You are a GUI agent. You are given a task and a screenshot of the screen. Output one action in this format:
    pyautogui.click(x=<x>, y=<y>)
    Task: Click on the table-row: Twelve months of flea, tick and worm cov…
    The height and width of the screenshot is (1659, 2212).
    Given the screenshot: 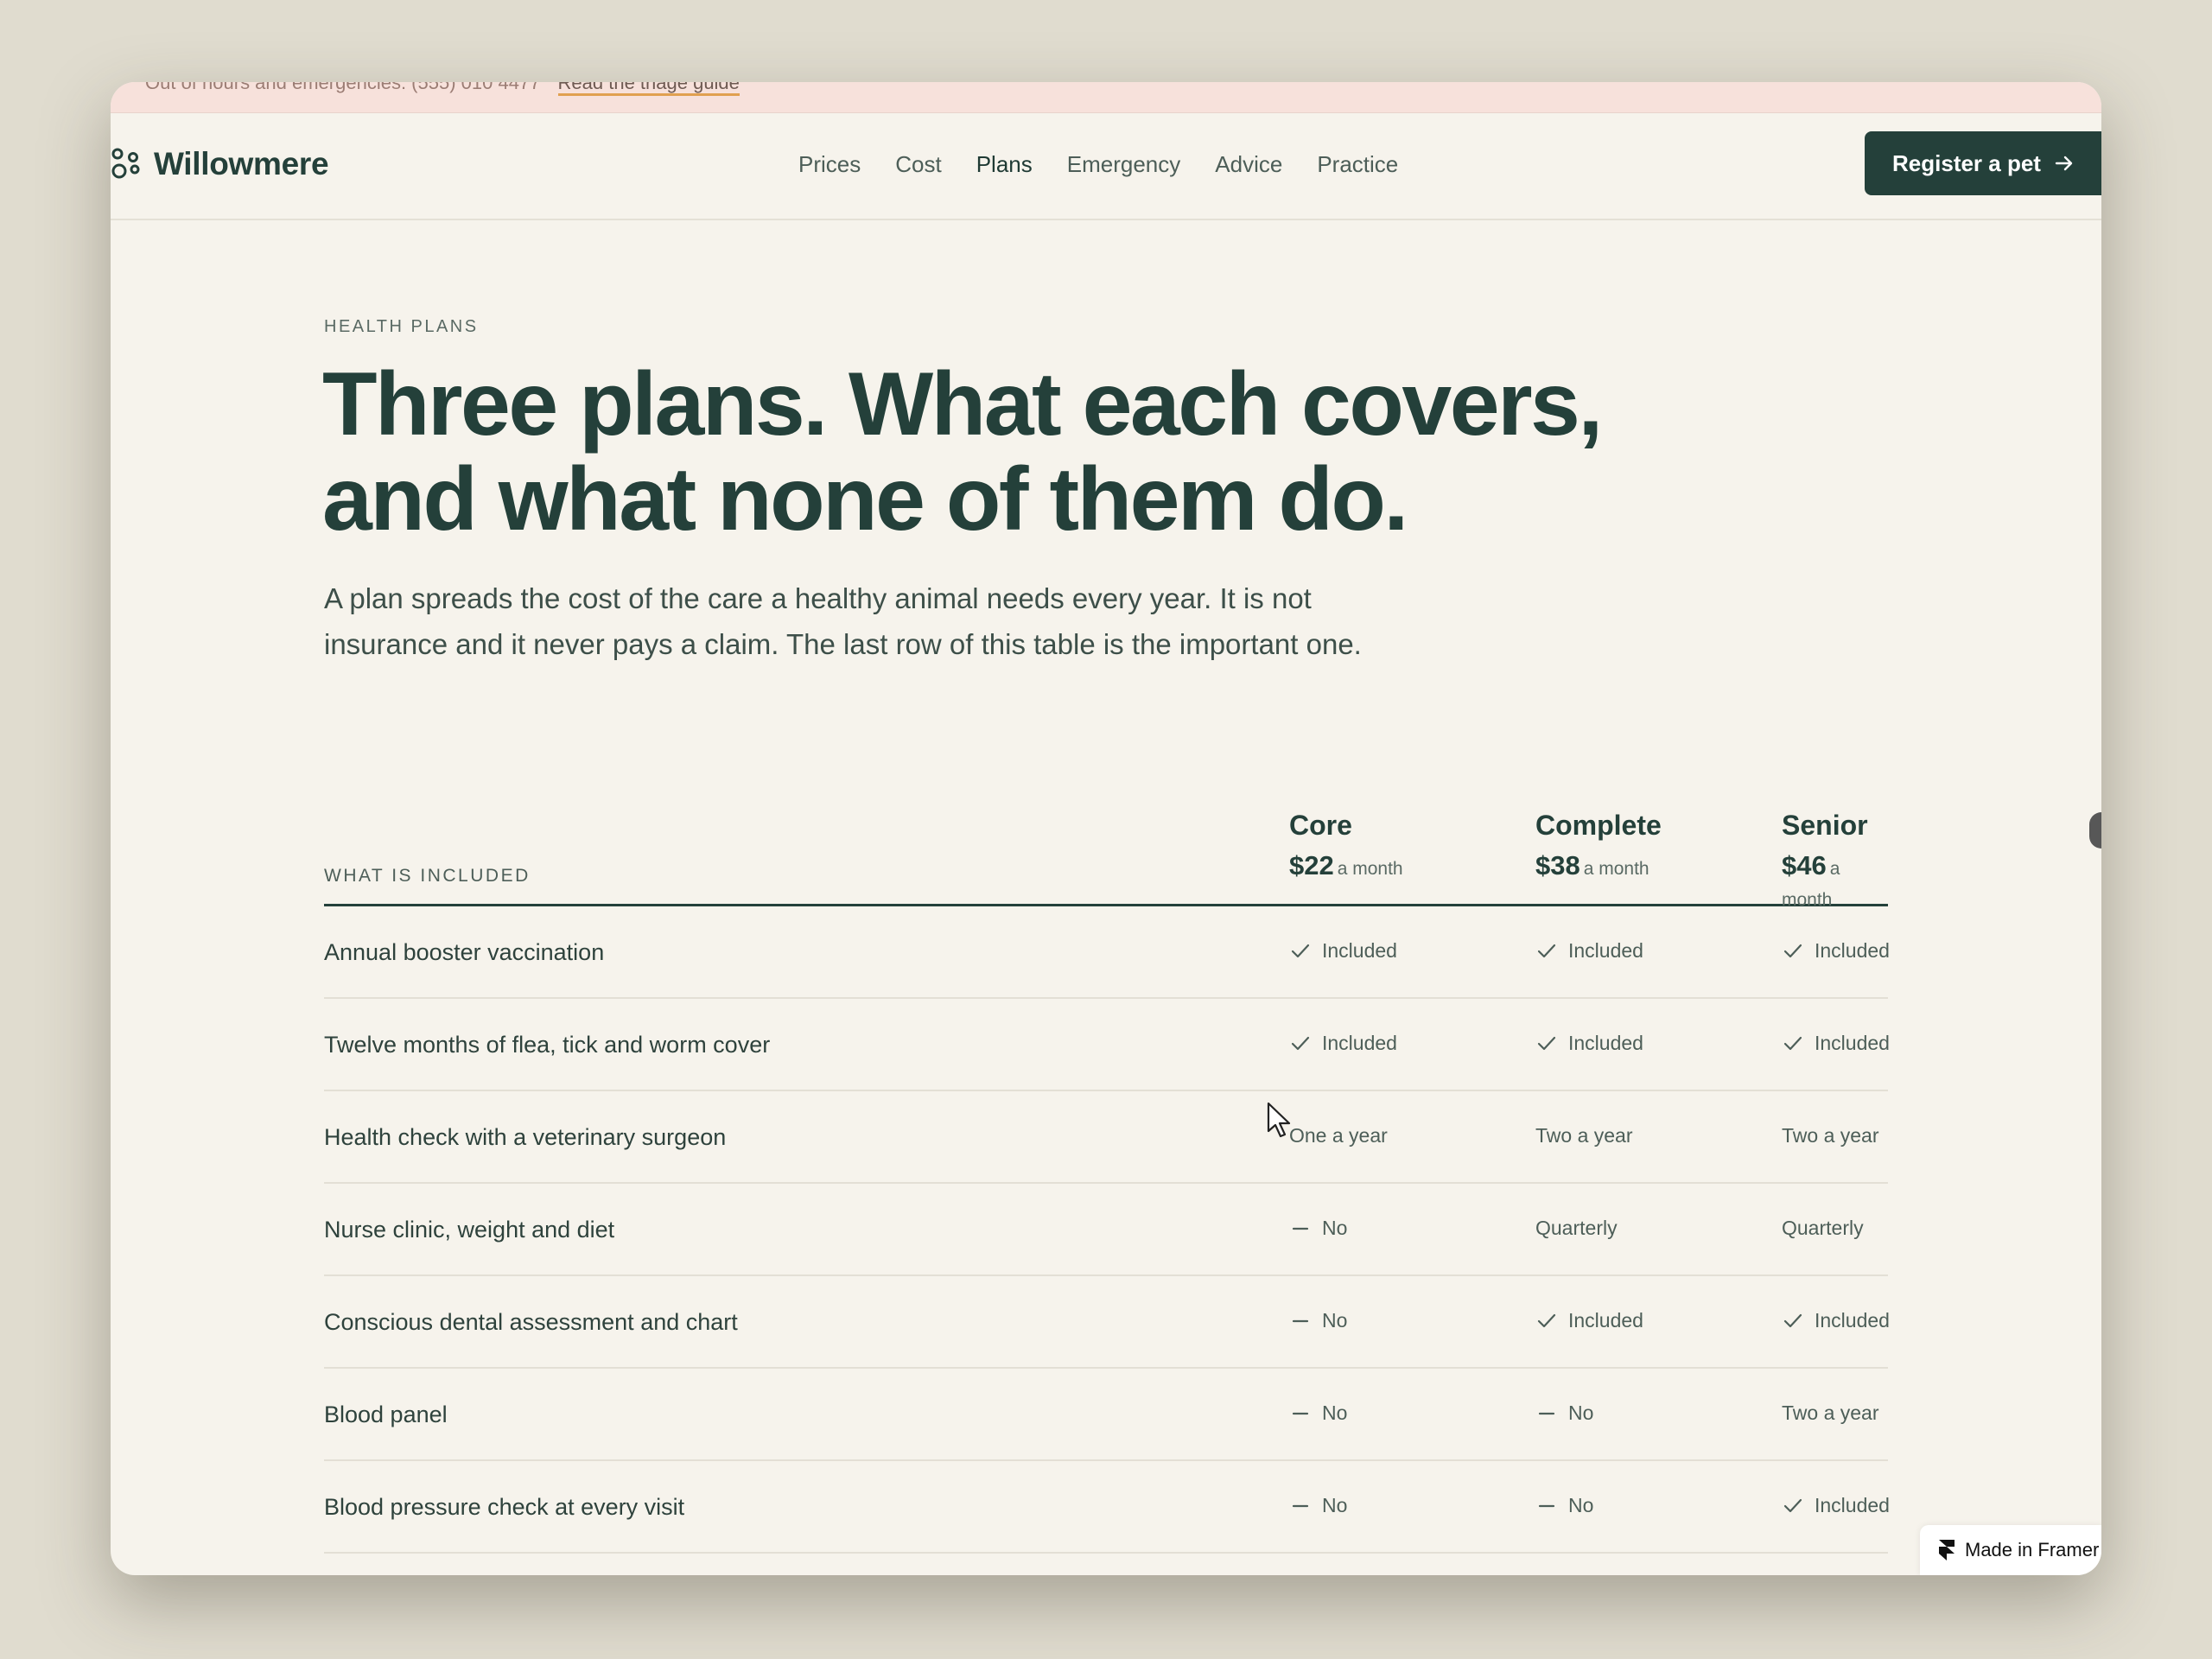 What is the action you would take?
    pyautogui.click(x=1107, y=1045)
    